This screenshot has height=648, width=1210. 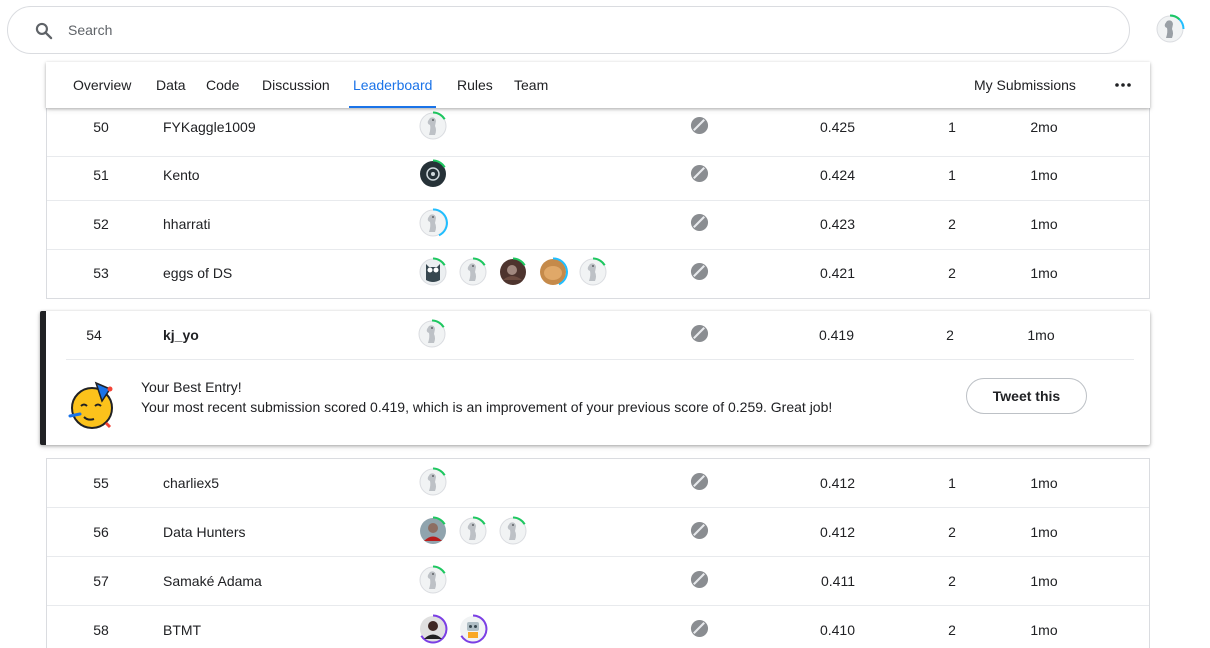 What do you see at coordinates (1123, 85) in the screenshot?
I see `more-options-icon` at bounding box center [1123, 85].